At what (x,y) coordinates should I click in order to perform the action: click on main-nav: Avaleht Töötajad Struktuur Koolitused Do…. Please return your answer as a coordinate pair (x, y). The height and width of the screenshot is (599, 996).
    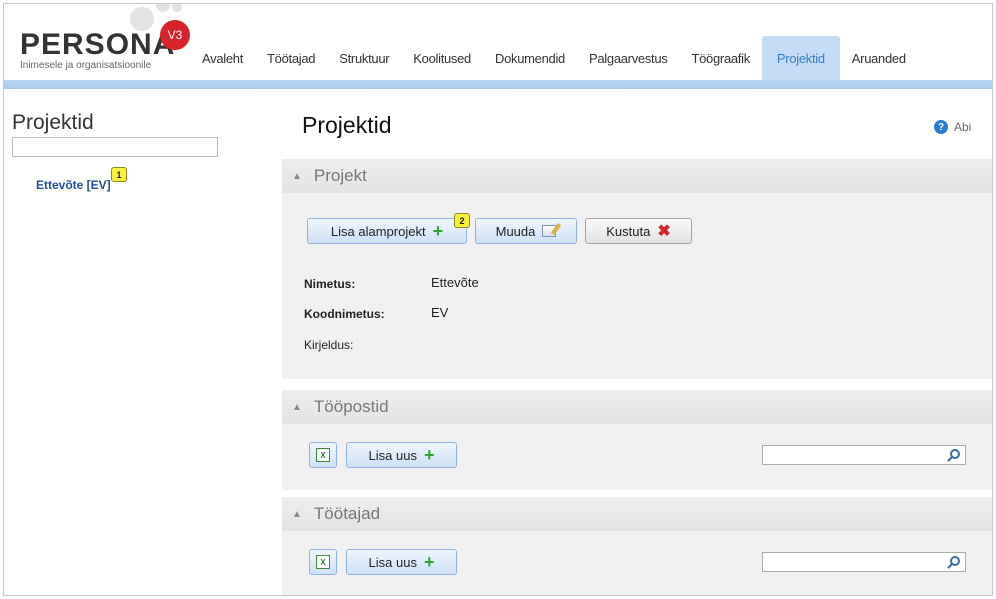
    Looking at the image, I should click on (554, 58).